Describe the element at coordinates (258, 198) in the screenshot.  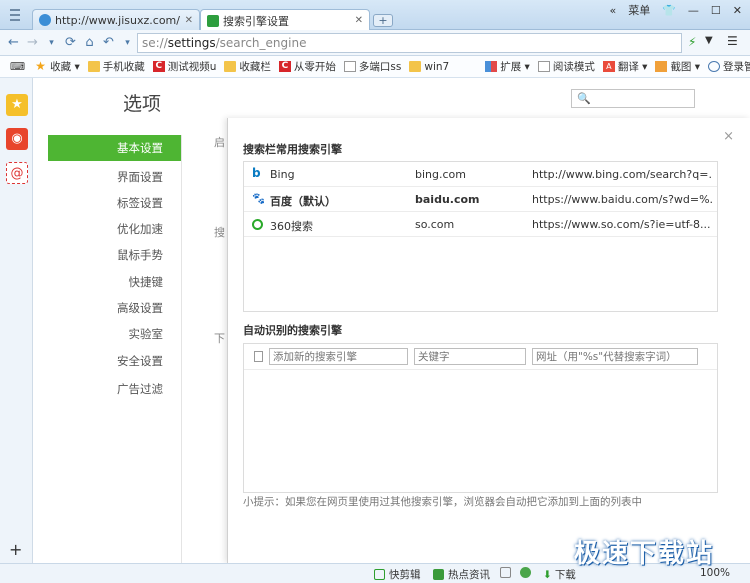
I see `baidu-paw-icon: 🐾` at that location.